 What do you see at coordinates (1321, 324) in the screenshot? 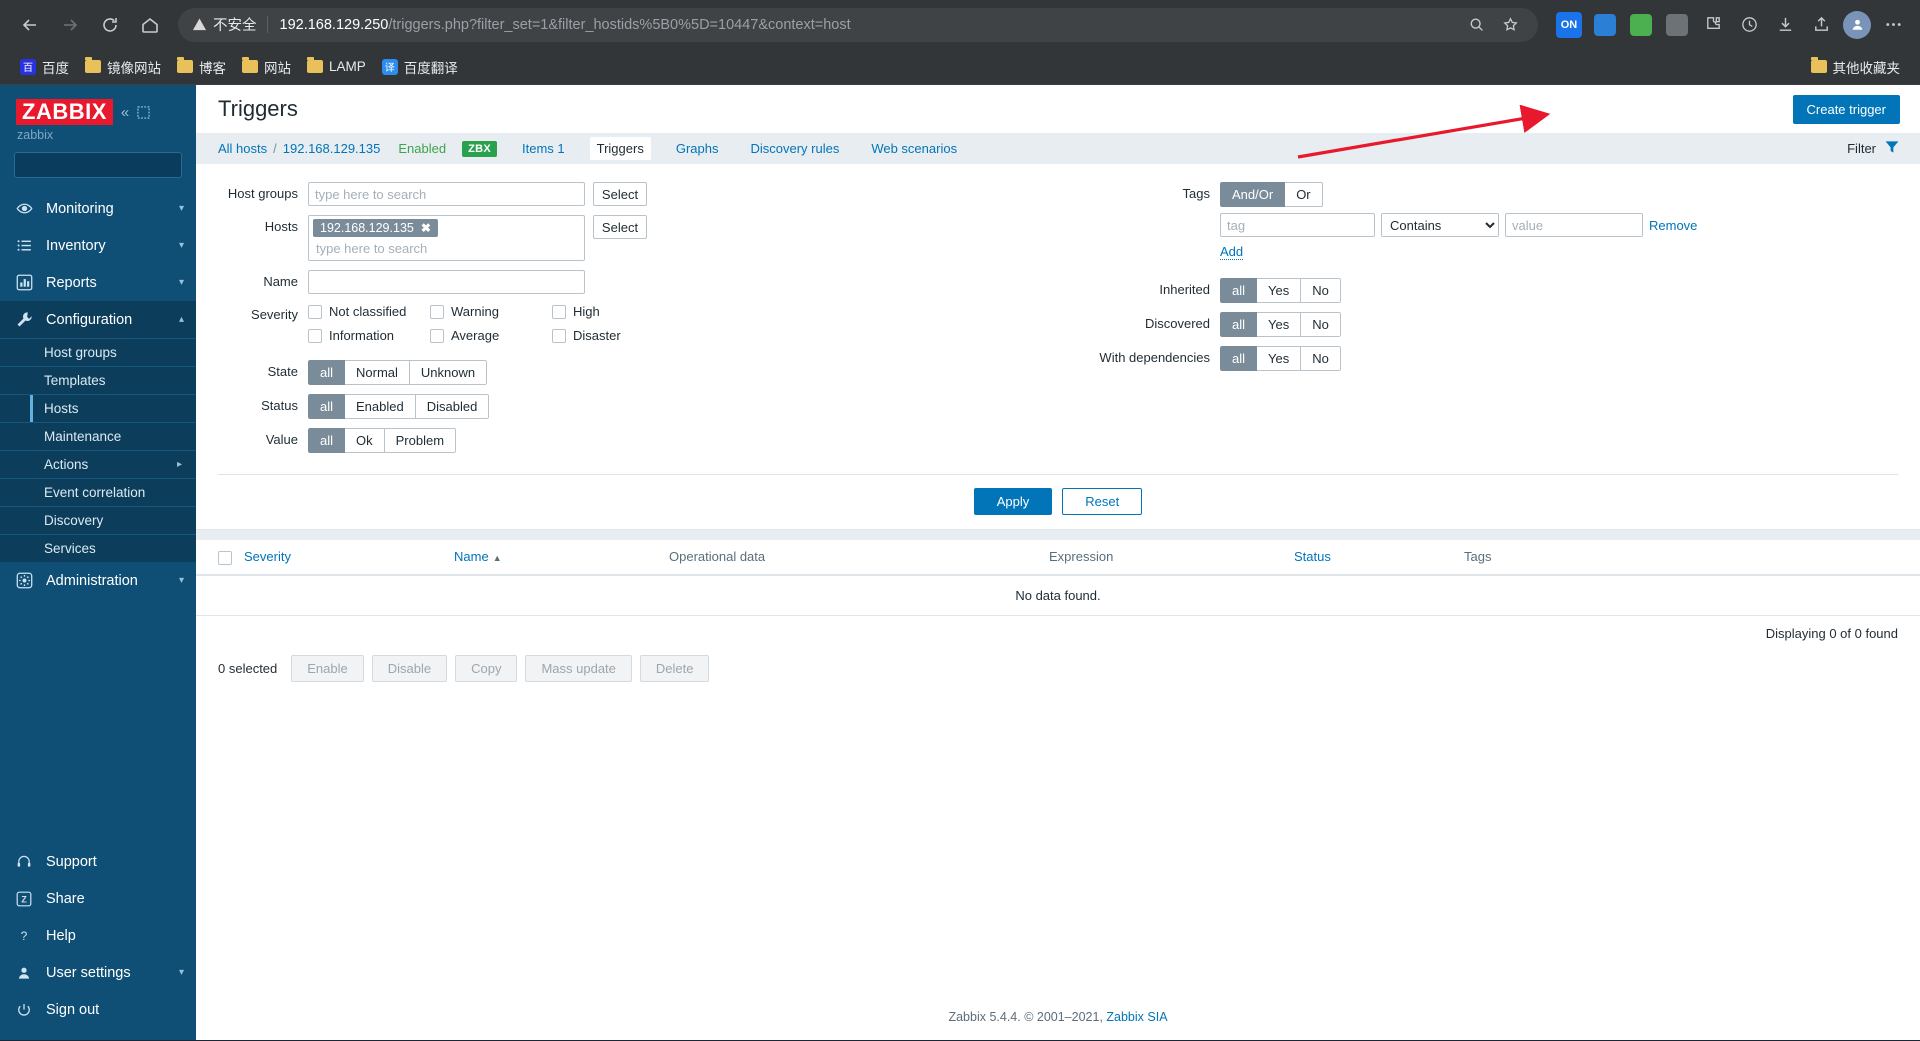
I see `discovered-option-no: No` at bounding box center [1321, 324].